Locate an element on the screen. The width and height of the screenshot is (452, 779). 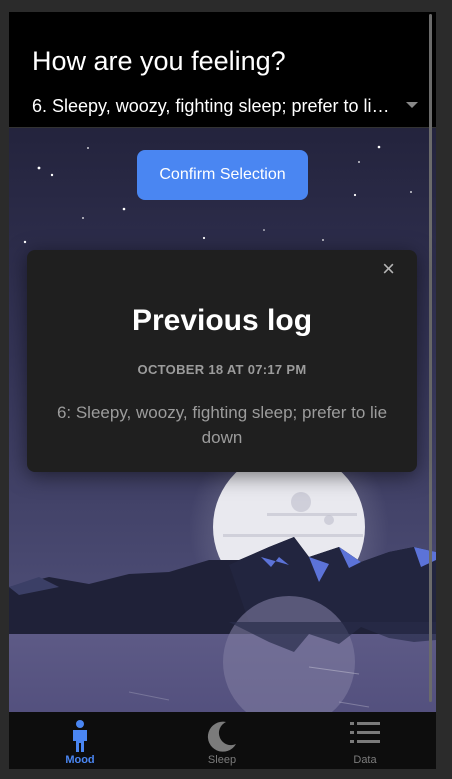
previous-log-title: Previous log is located at coordinates (222, 320).